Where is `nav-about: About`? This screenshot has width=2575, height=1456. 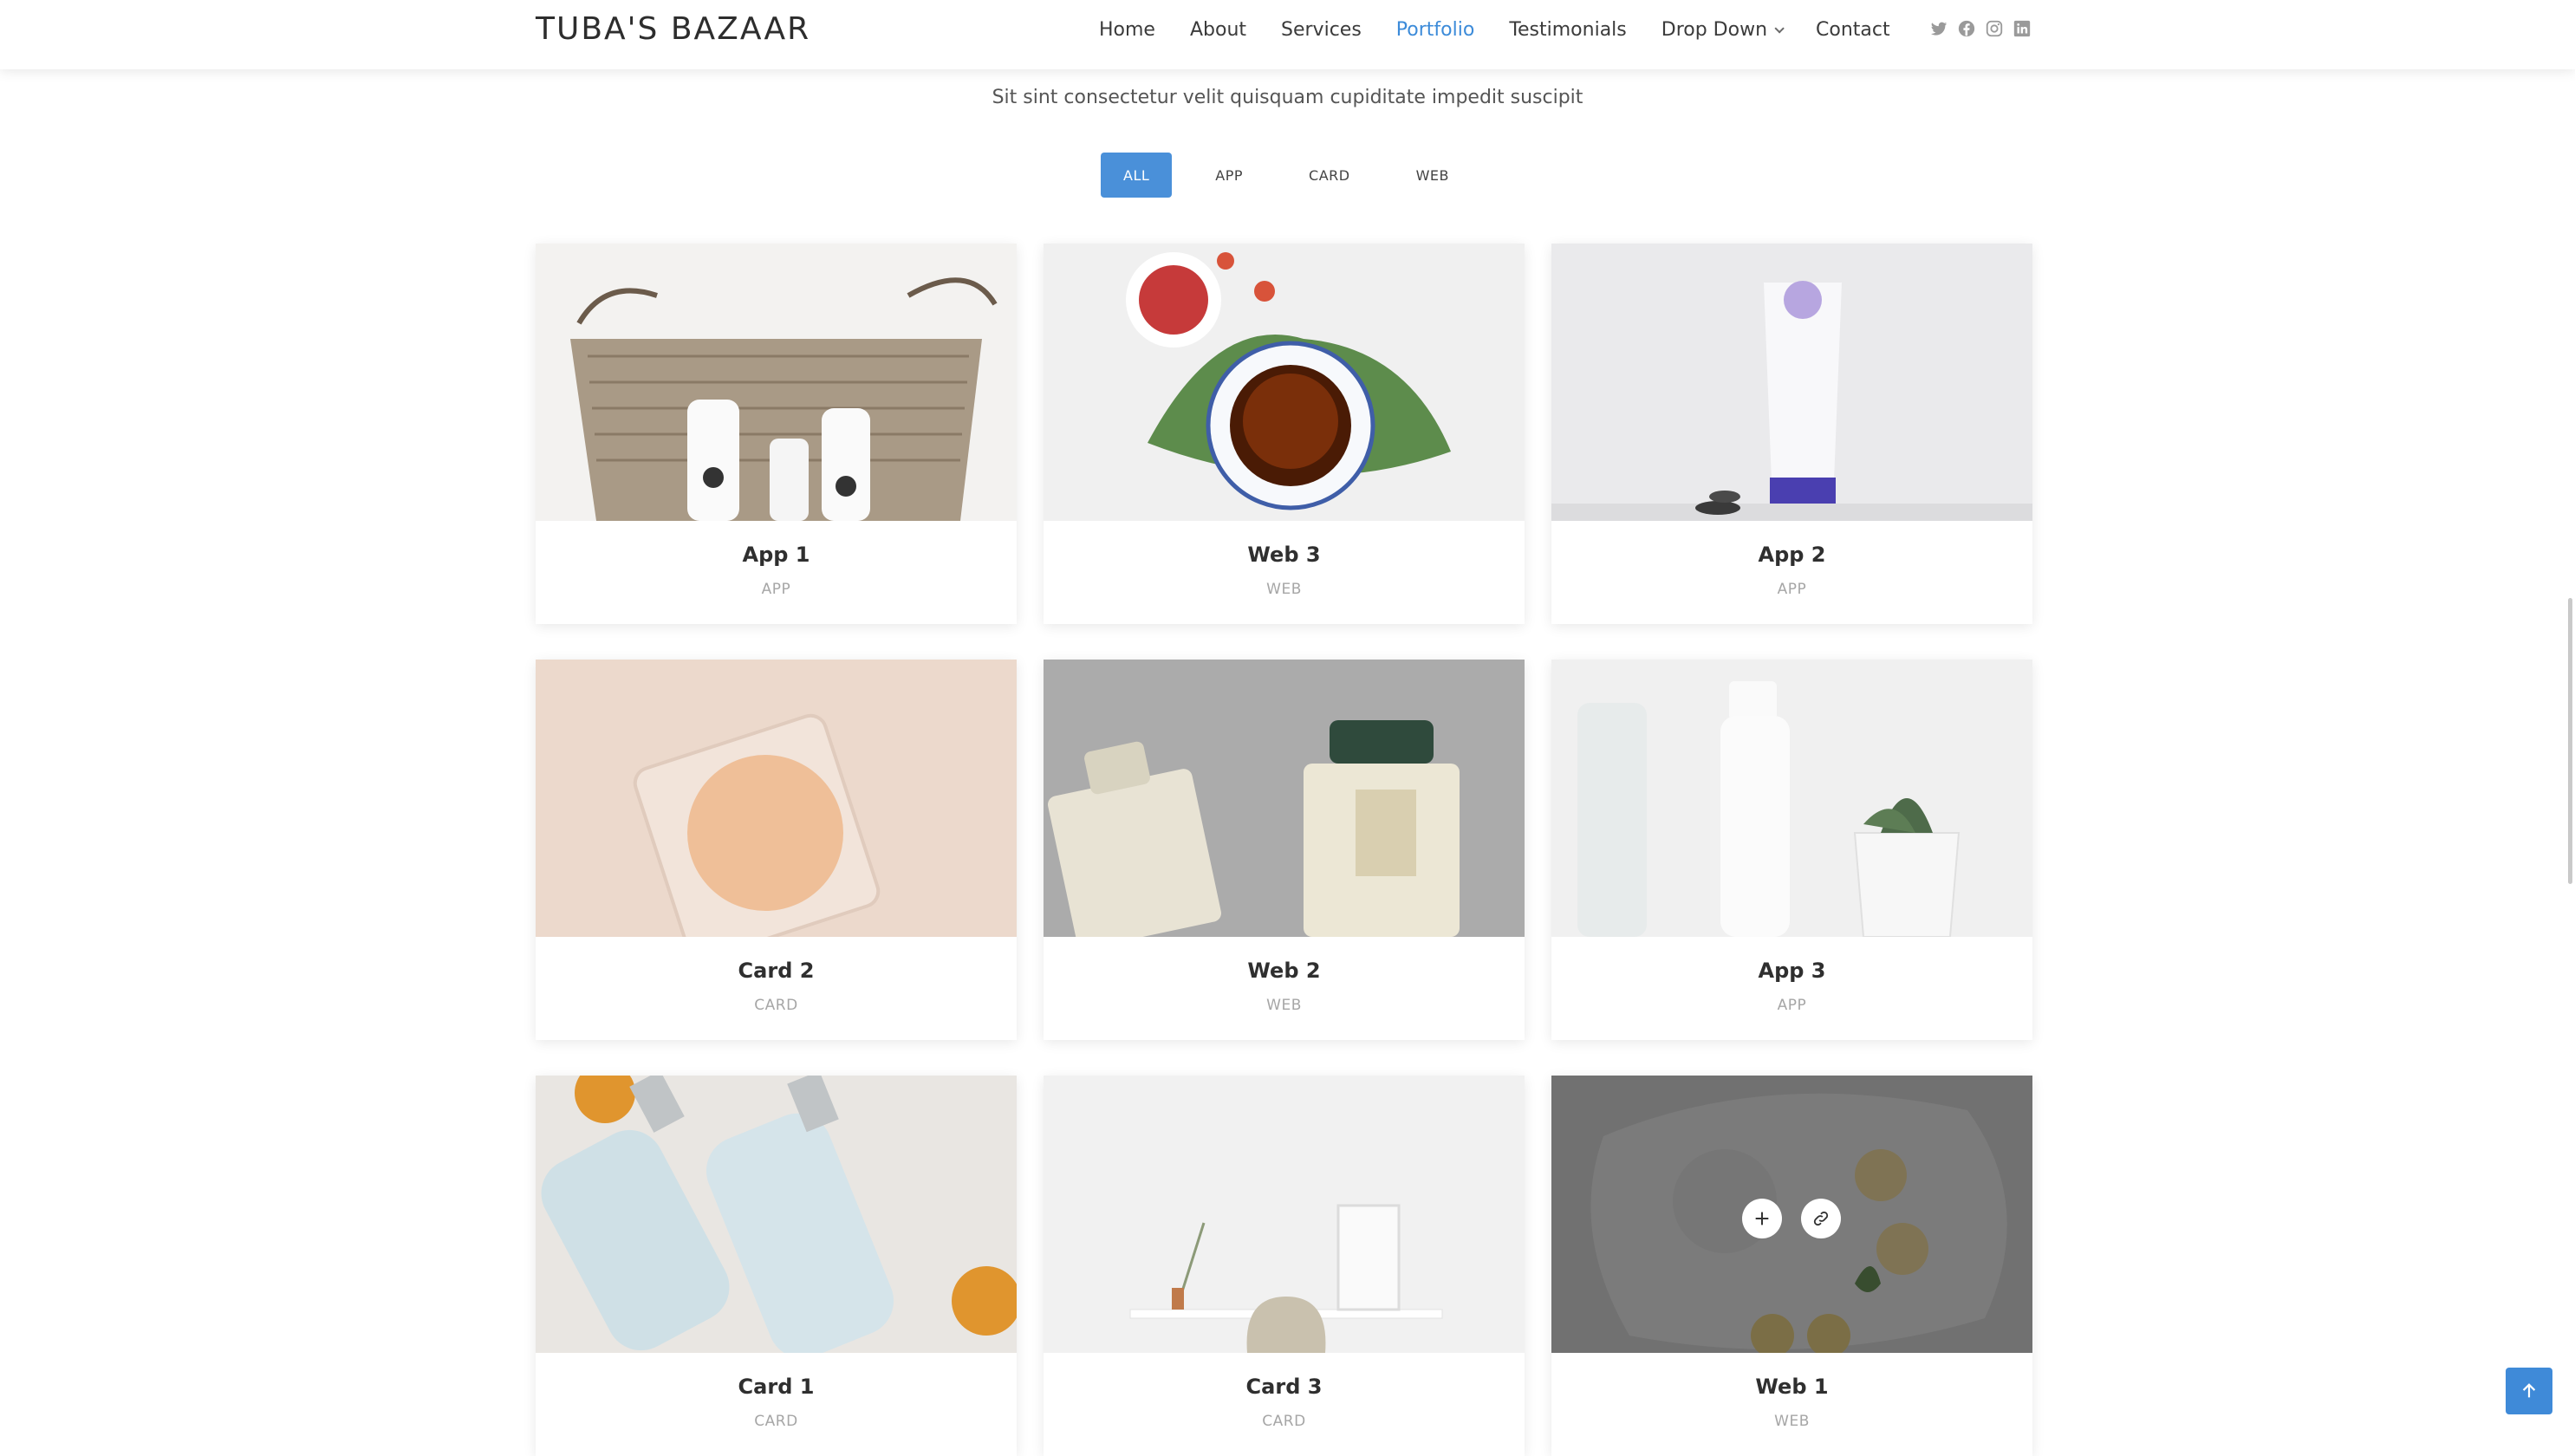
nav-about: About is located at coordinates (1218, 30).